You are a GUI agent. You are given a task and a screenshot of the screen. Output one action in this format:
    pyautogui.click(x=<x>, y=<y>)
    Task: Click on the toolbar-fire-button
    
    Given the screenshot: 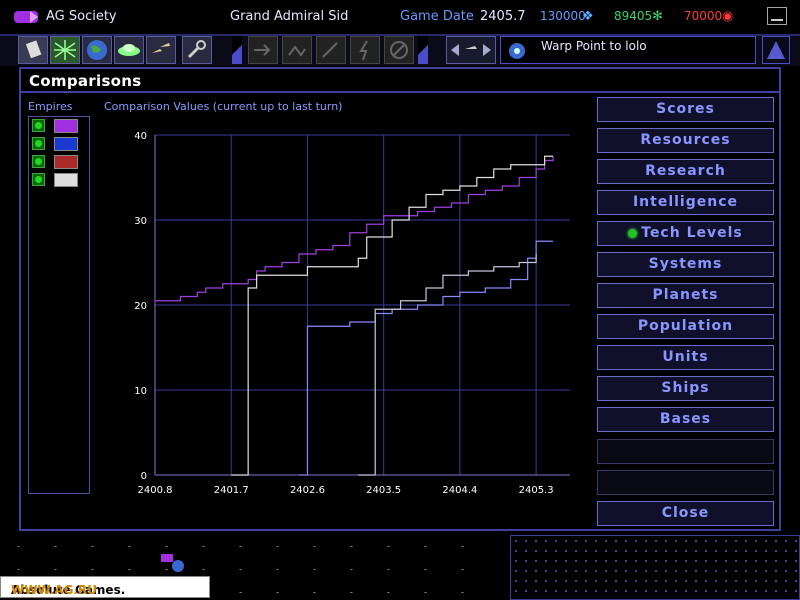 What is the action you would take?
    pyautogui.click(x=365, y=50)
    